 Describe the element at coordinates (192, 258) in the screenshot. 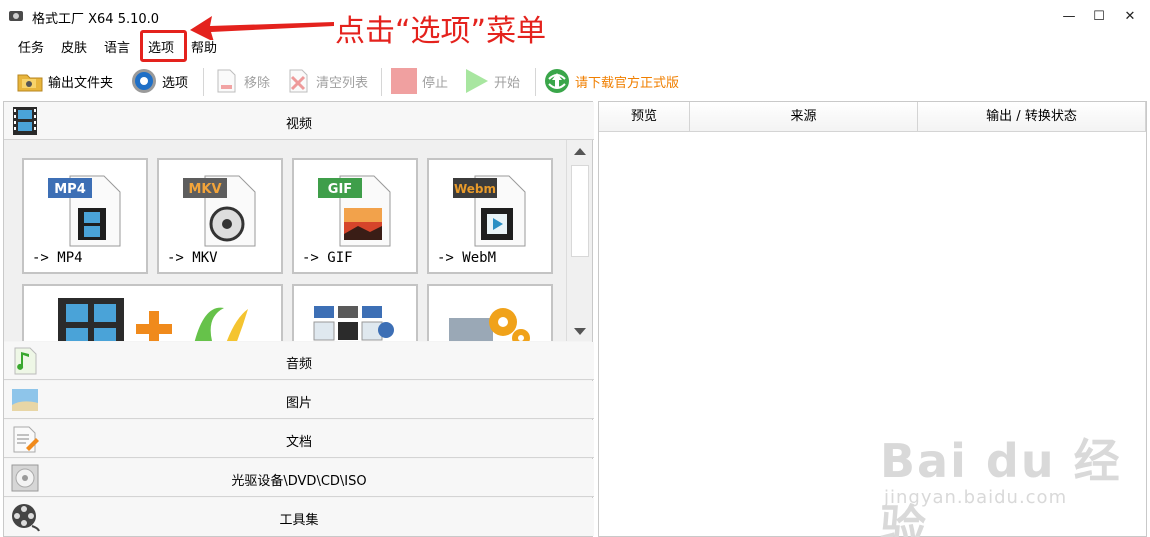

I see `mkv-tile-label: -> MKV` at that location.